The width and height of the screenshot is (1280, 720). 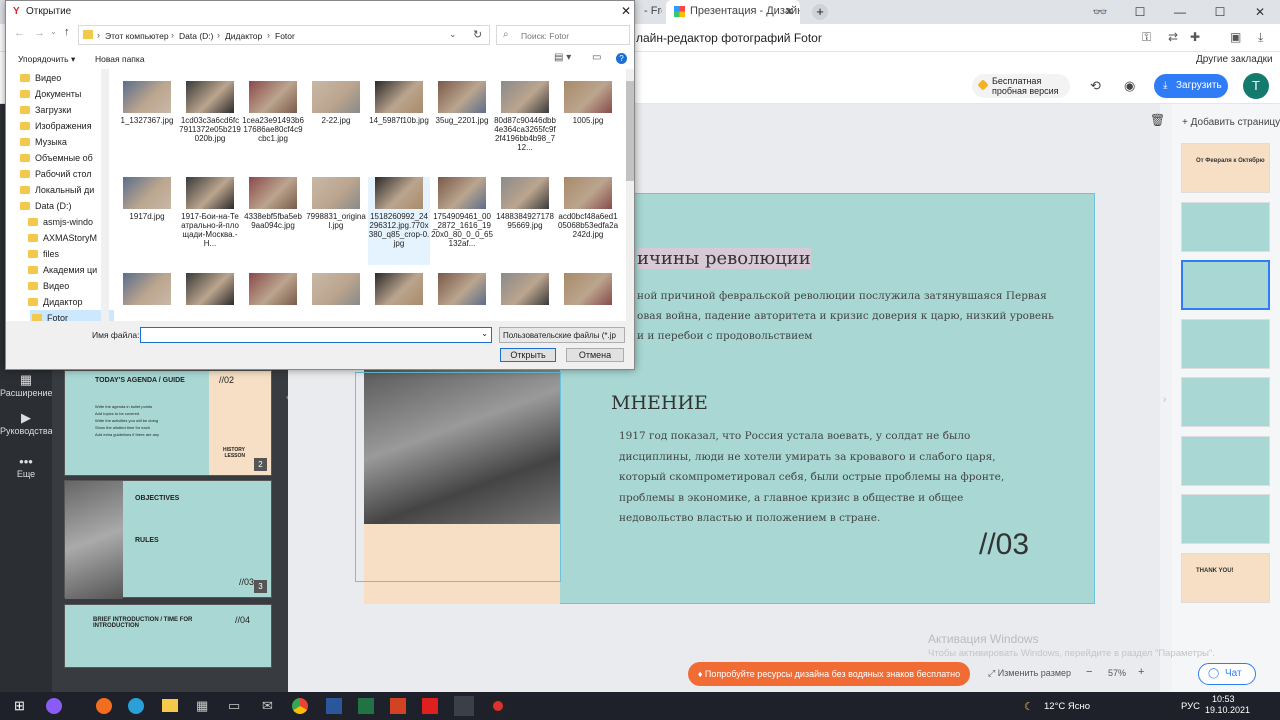 I want to click on tree-scrollbar, so click(x=105, y=195).